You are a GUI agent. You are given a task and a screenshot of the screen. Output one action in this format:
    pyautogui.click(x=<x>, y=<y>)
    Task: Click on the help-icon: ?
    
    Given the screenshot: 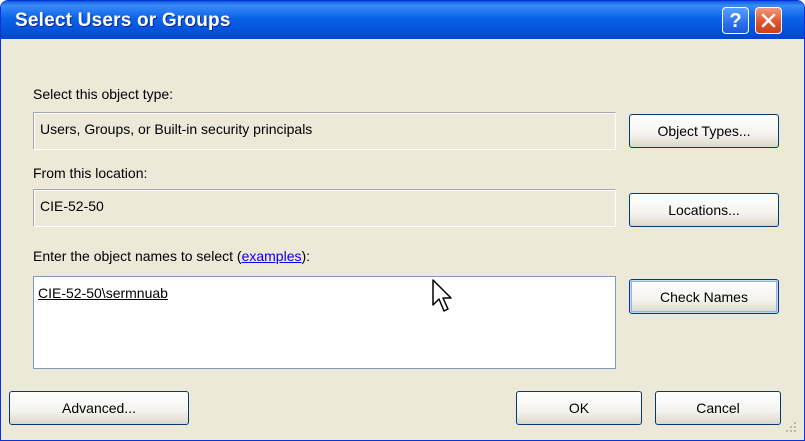 What is the action you would take?
    pyautogui.click(x=735, y=20)
    